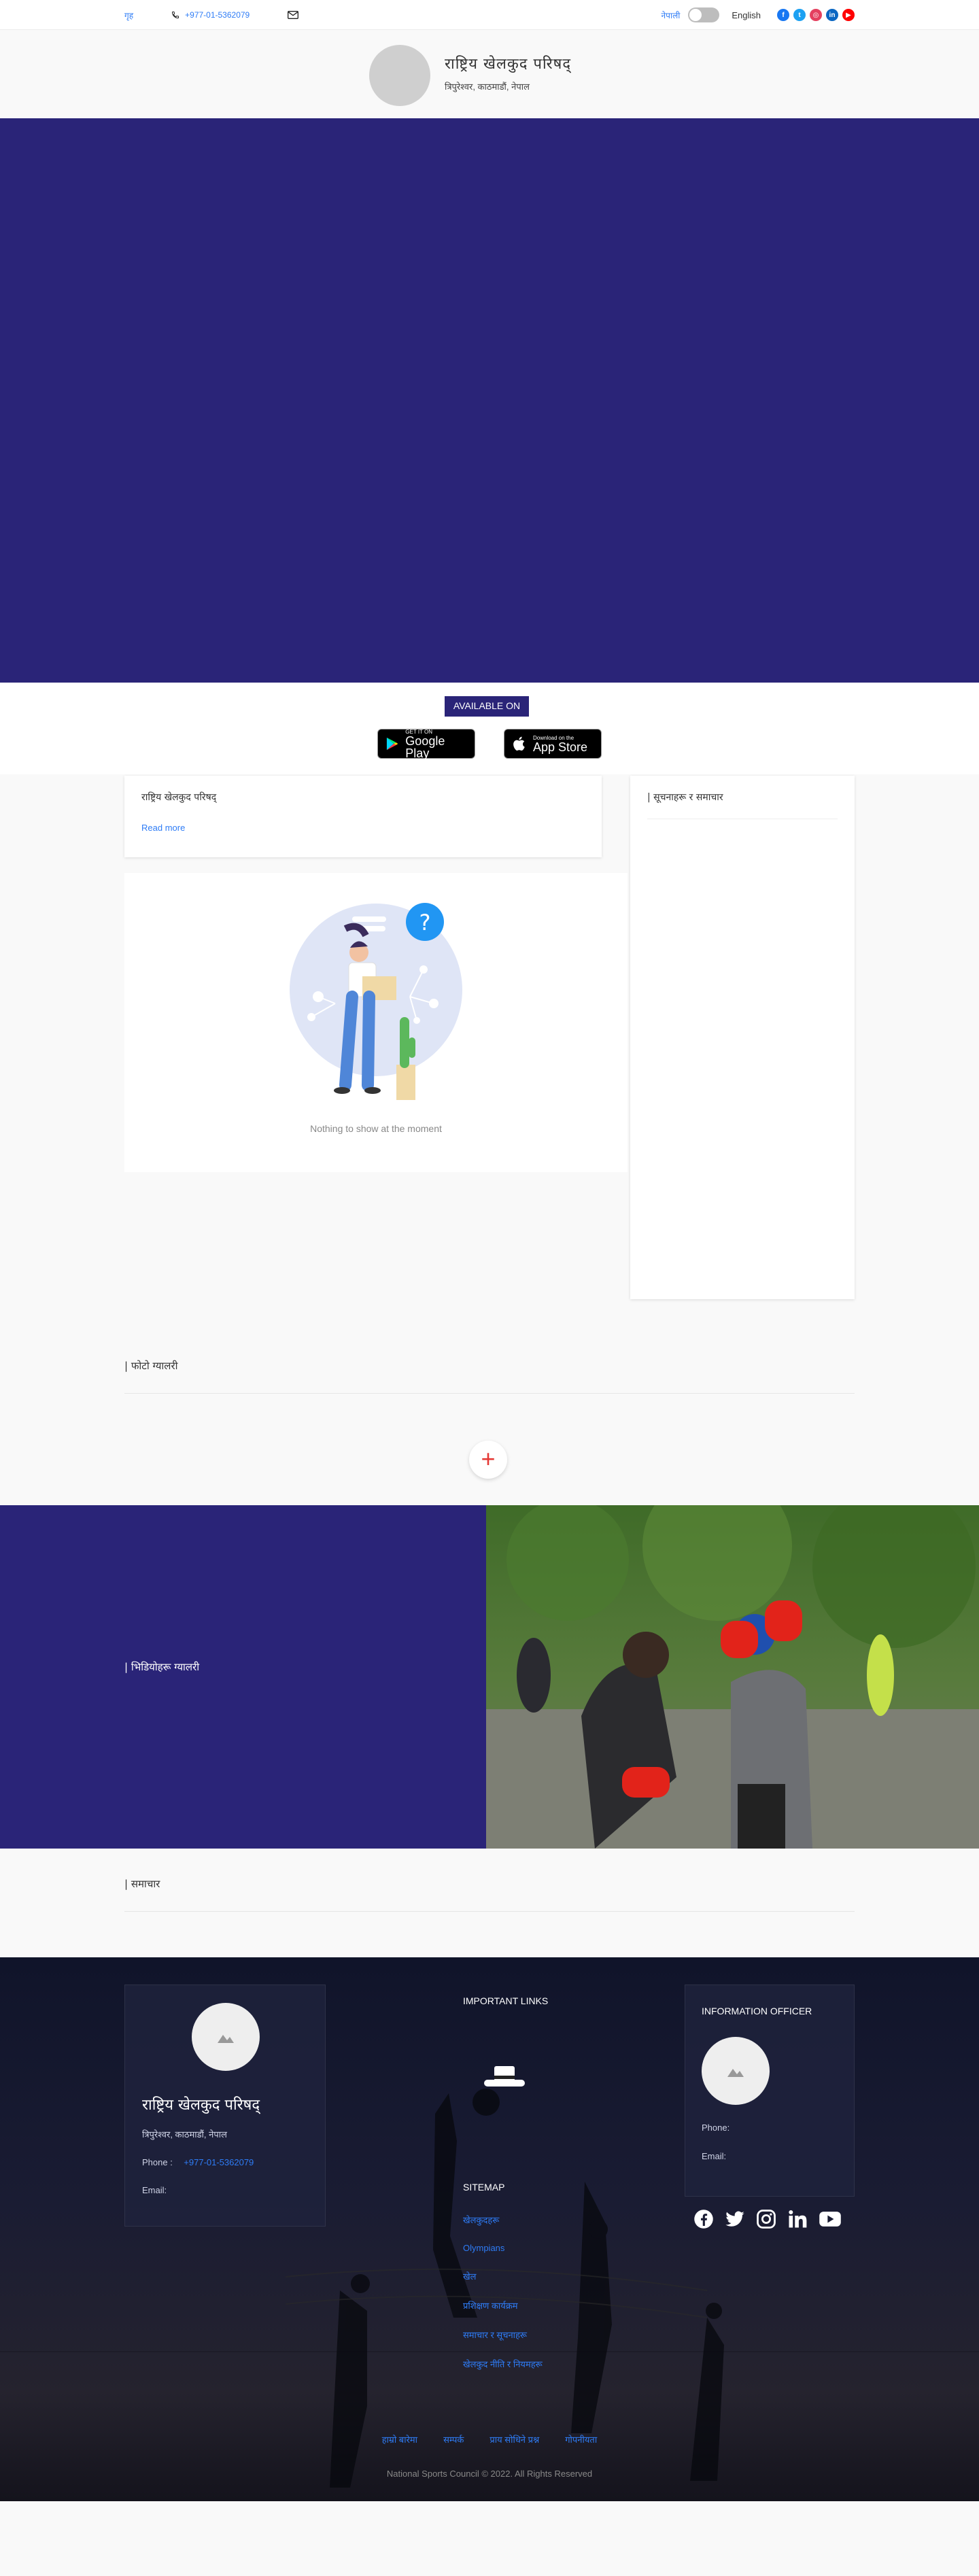  Describe the element at coordinates (519, 743) in the screenshot. I see `apple-icon` at that location.